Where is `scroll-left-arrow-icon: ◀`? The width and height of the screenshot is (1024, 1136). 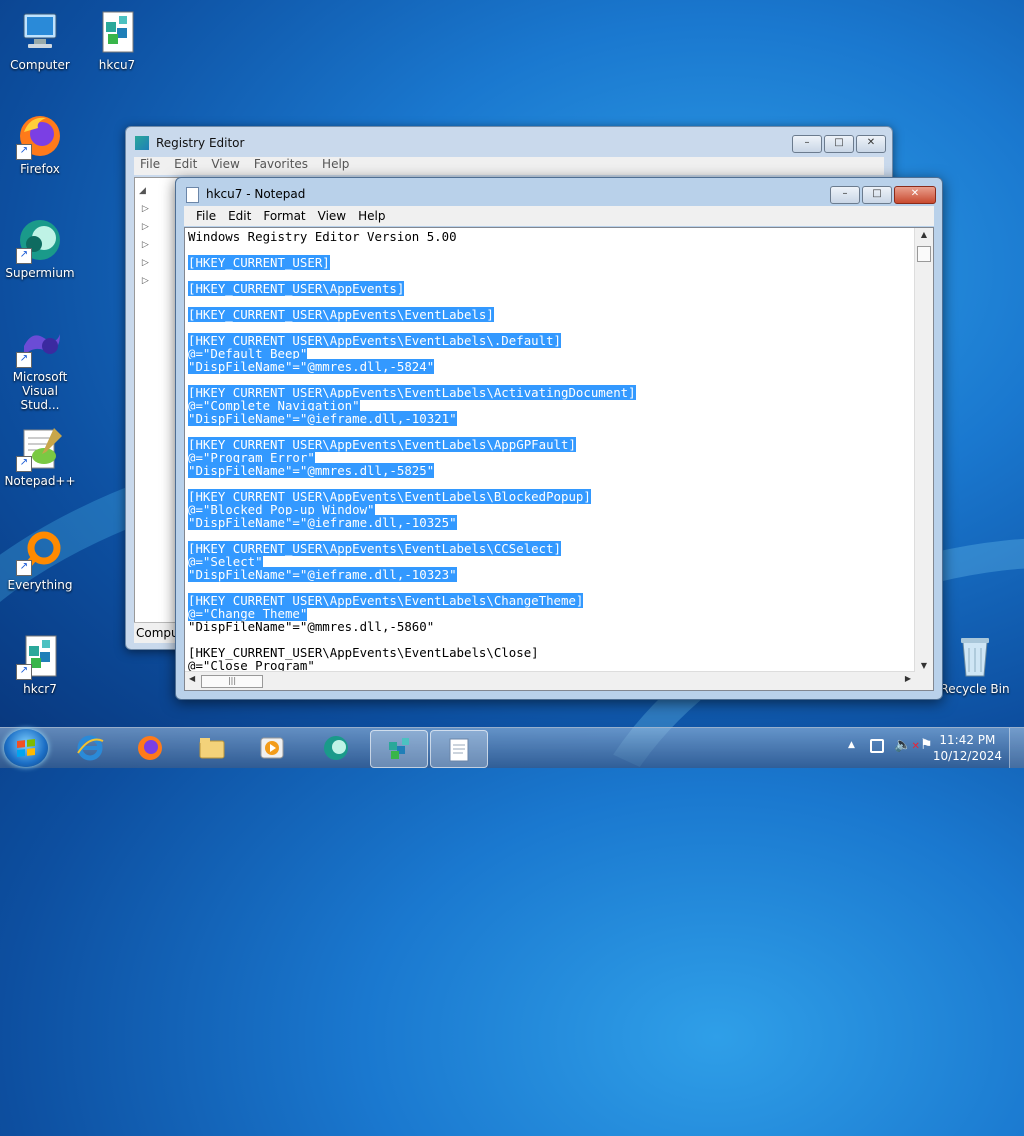
scroll-left-arrow-icon: ◀ is located at coordinates (192, 678).